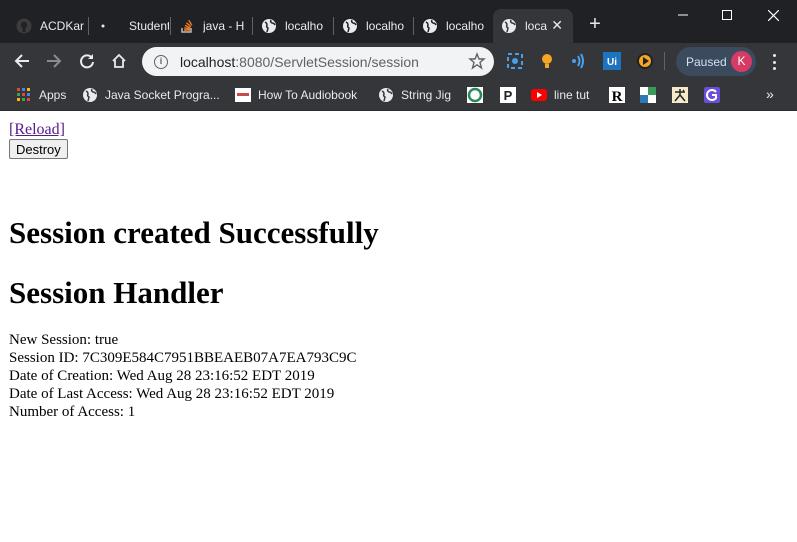 The height and width of the screenshot is (542, 797). What do you see at coordinates (116, 292) in the screenshot?
I see `session-handler-heading: Session Handler` at bounding box center [116, 292].